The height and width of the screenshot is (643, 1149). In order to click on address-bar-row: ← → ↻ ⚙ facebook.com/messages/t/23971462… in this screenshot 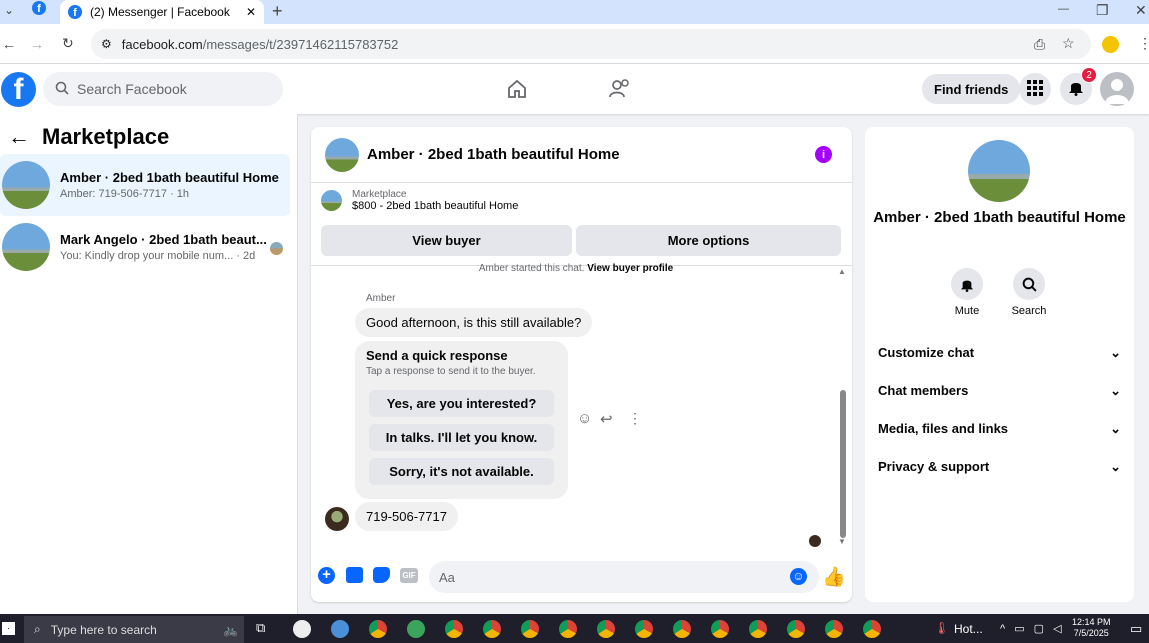, I will do `click(574, 44)`.